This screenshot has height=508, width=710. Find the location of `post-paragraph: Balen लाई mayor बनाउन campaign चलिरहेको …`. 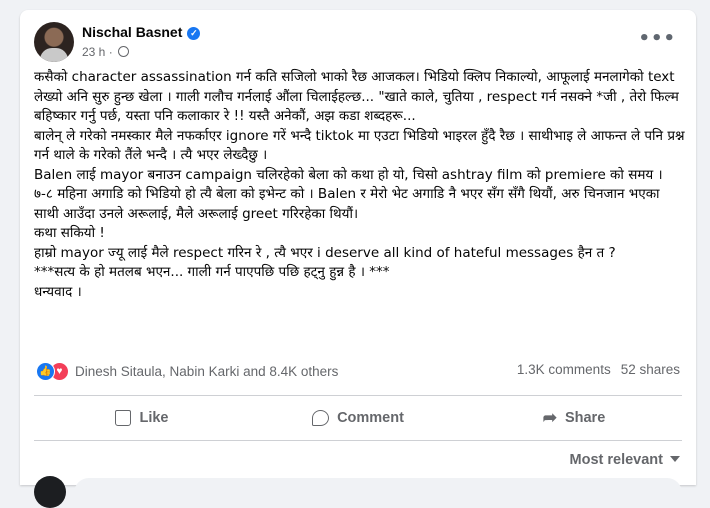

post-paragraph: Balen लाई mayor बनाउन campaign चलिरहेको … is located at coordinates (348, 174).